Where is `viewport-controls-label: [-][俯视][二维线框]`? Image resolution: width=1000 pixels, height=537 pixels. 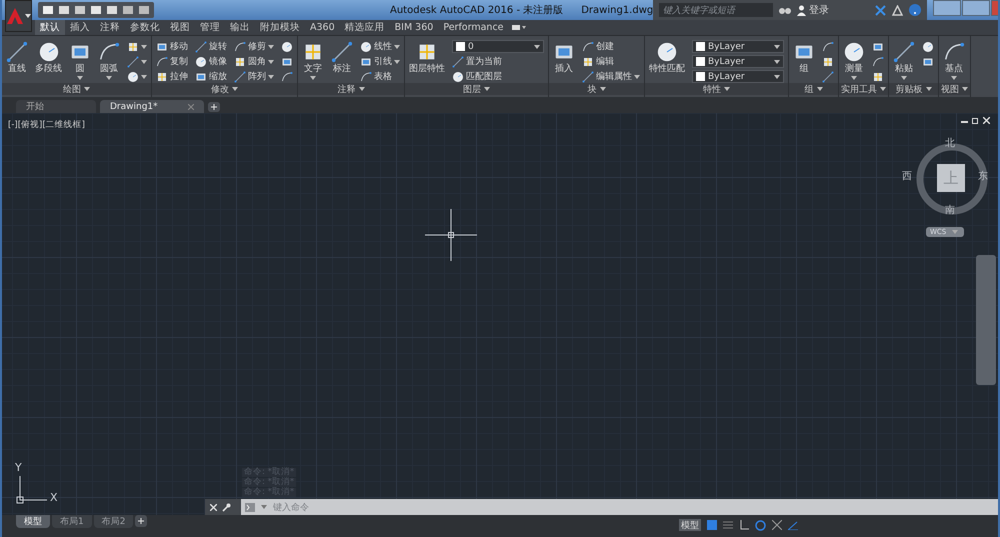
viewport-controls-label: [-][俯视][二维线框] is located at coordinates (46, 125).